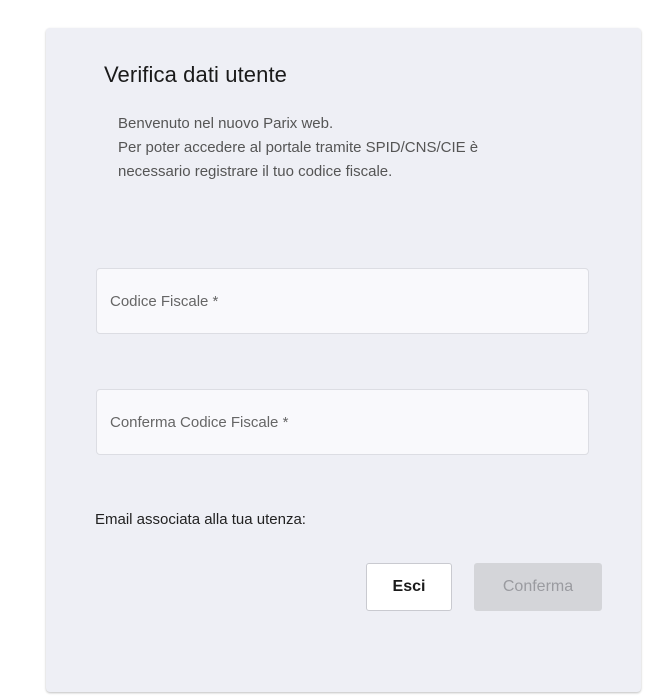 Image resolution: width=656 pixels, height=697 pixels. I want to click on intro-line-1: Benvenuto nel nuovo Parix web., so click(226, 123).